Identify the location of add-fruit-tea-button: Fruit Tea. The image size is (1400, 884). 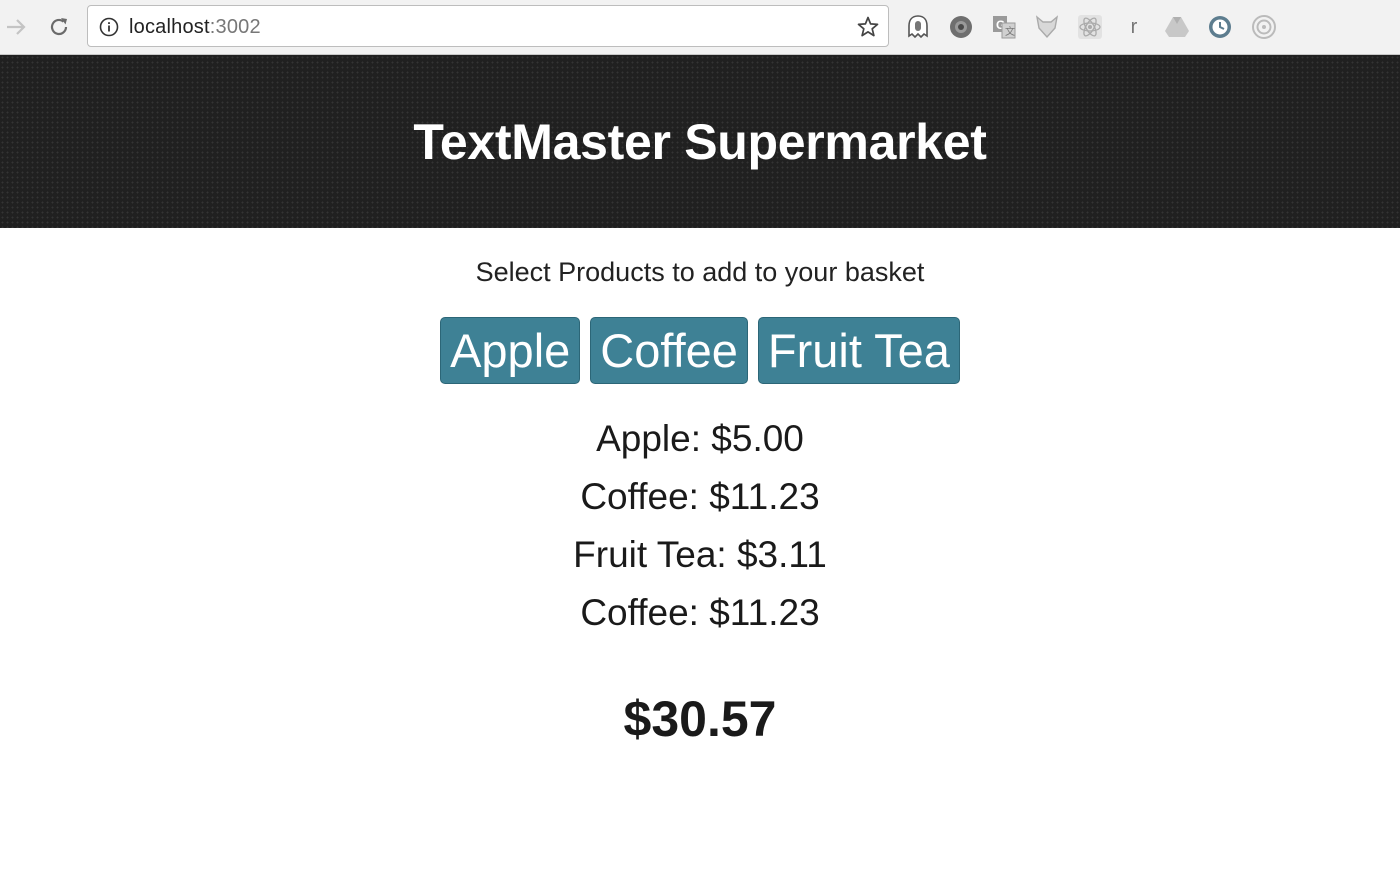
(858, 350).